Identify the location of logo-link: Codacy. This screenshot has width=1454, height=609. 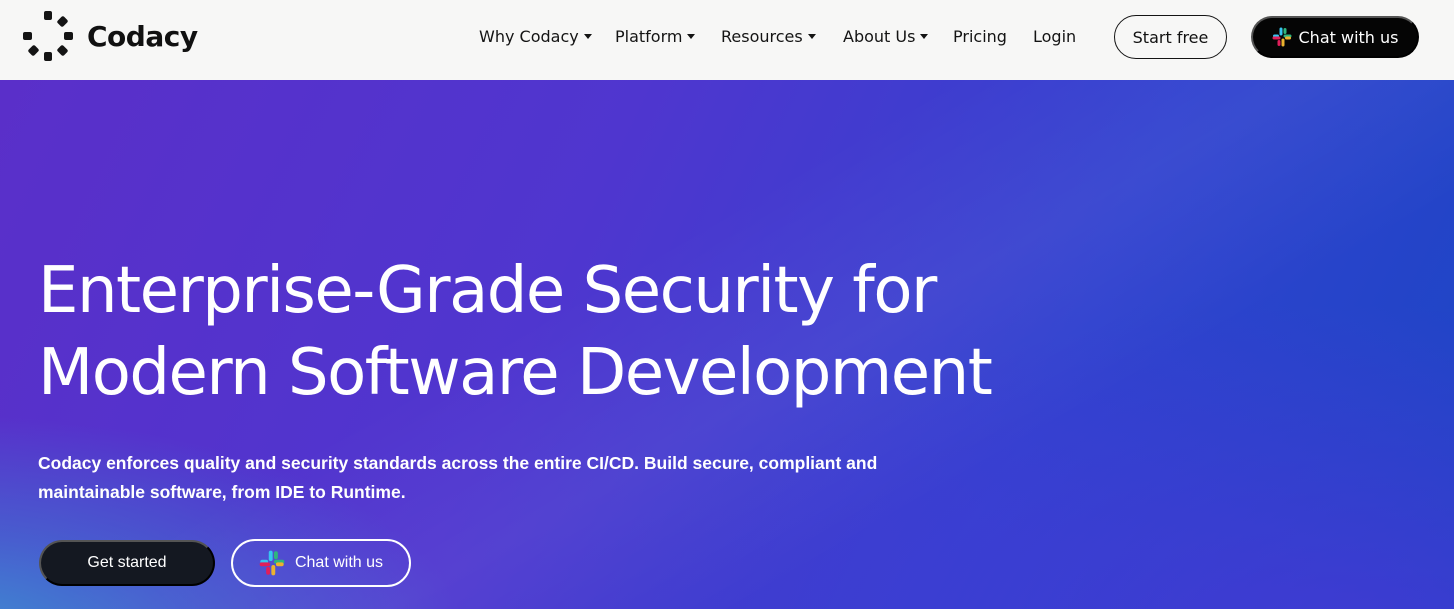
(110, 36).